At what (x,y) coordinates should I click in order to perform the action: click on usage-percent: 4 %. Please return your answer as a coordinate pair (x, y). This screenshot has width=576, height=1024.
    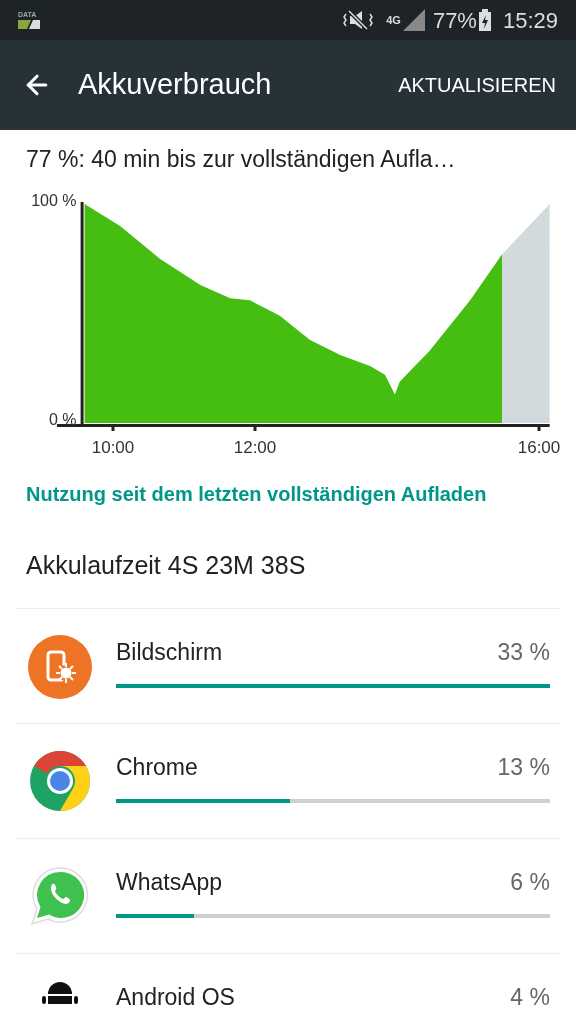
    Looking at the image, I should click on (530, 997).